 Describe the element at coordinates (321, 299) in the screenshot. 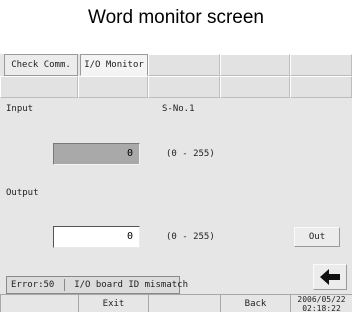

I see `date-text: 2006/05/22` at that location.